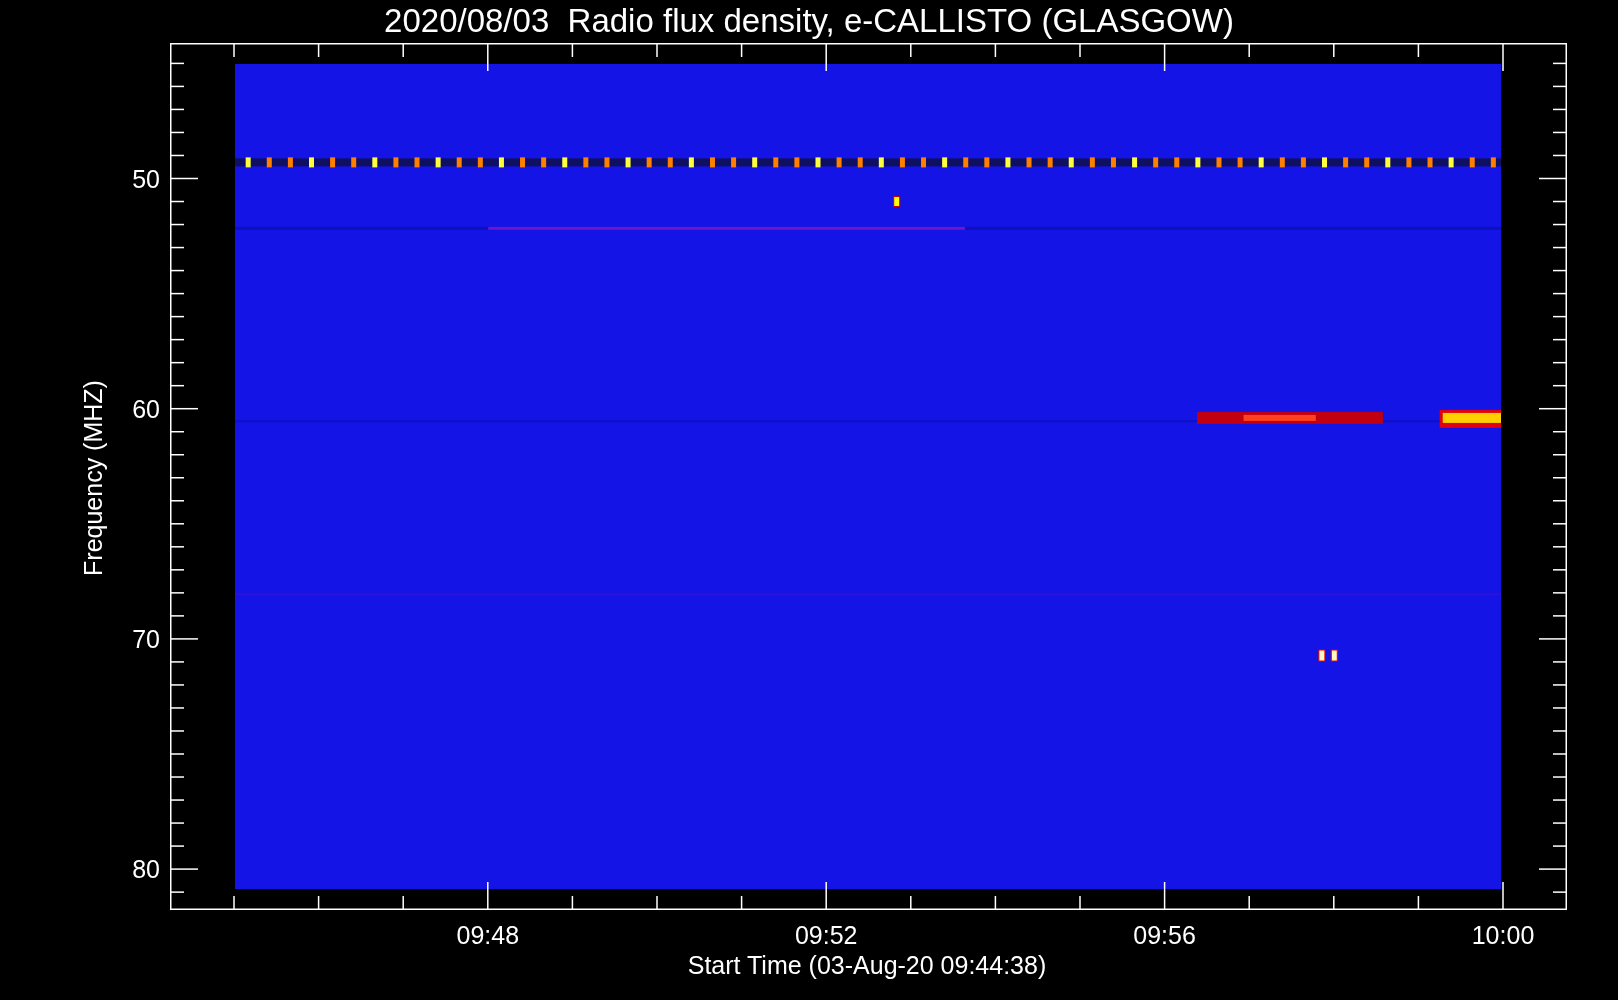 The image size is (1618, 1000). What do you see at coordinates (867, 965) in the screenshot?
I see `x-axis-label: Start Time (03-Aug-20 09:44:38)` at bounding box center [867, 965].